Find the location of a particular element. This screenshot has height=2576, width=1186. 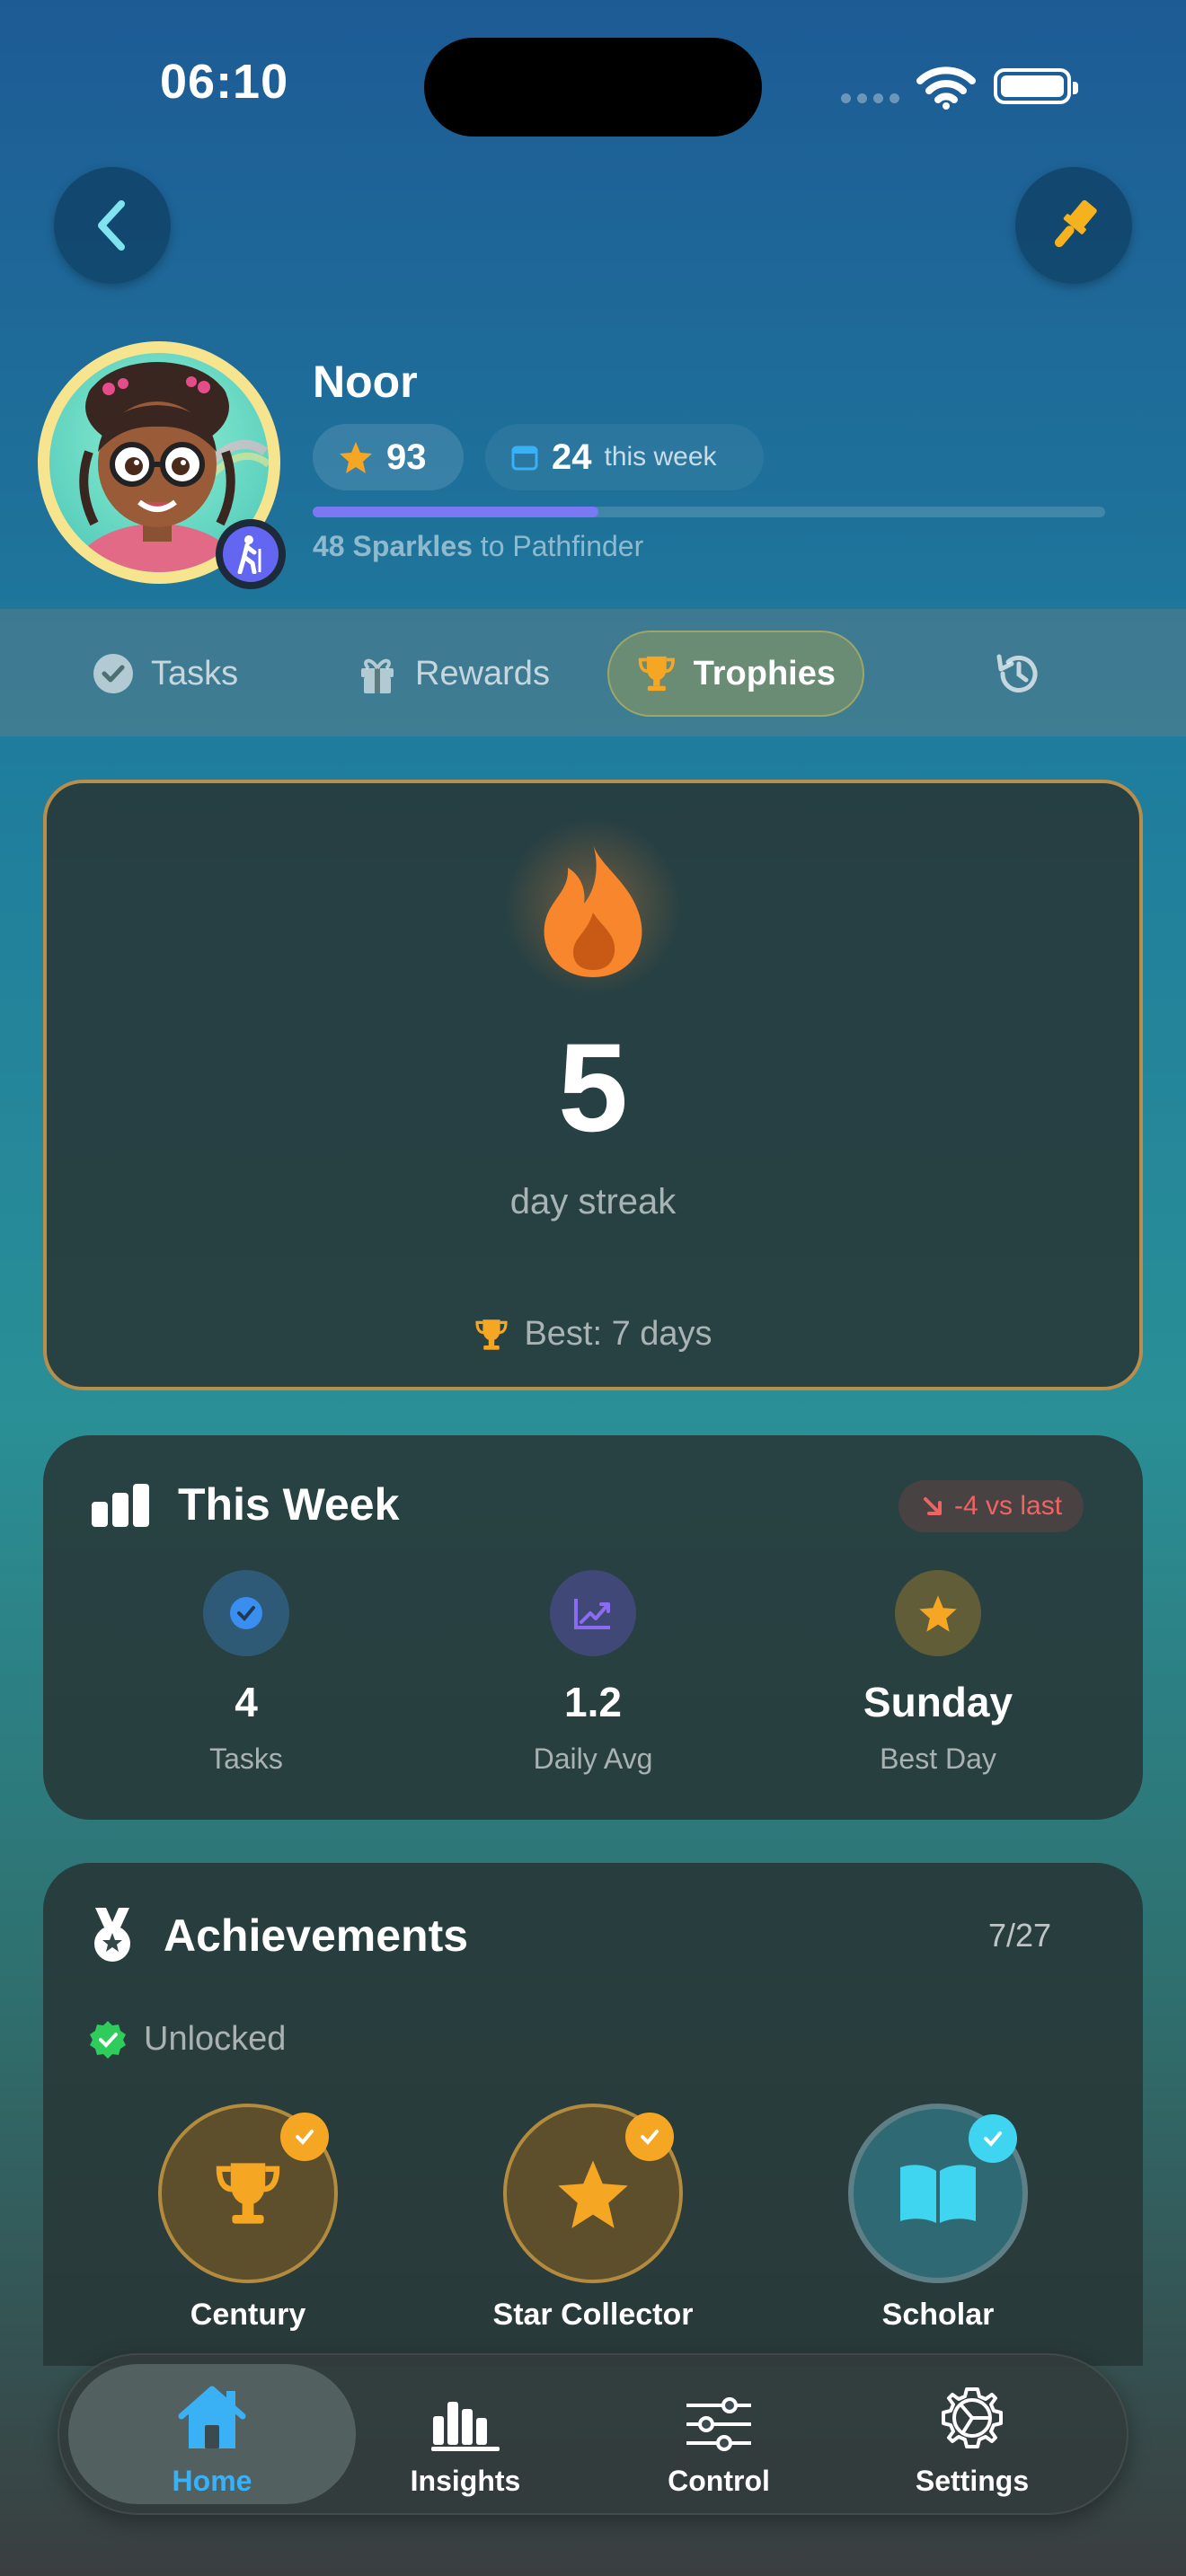

weekly-pill: 24 this week is located at coordinates (624, 457).